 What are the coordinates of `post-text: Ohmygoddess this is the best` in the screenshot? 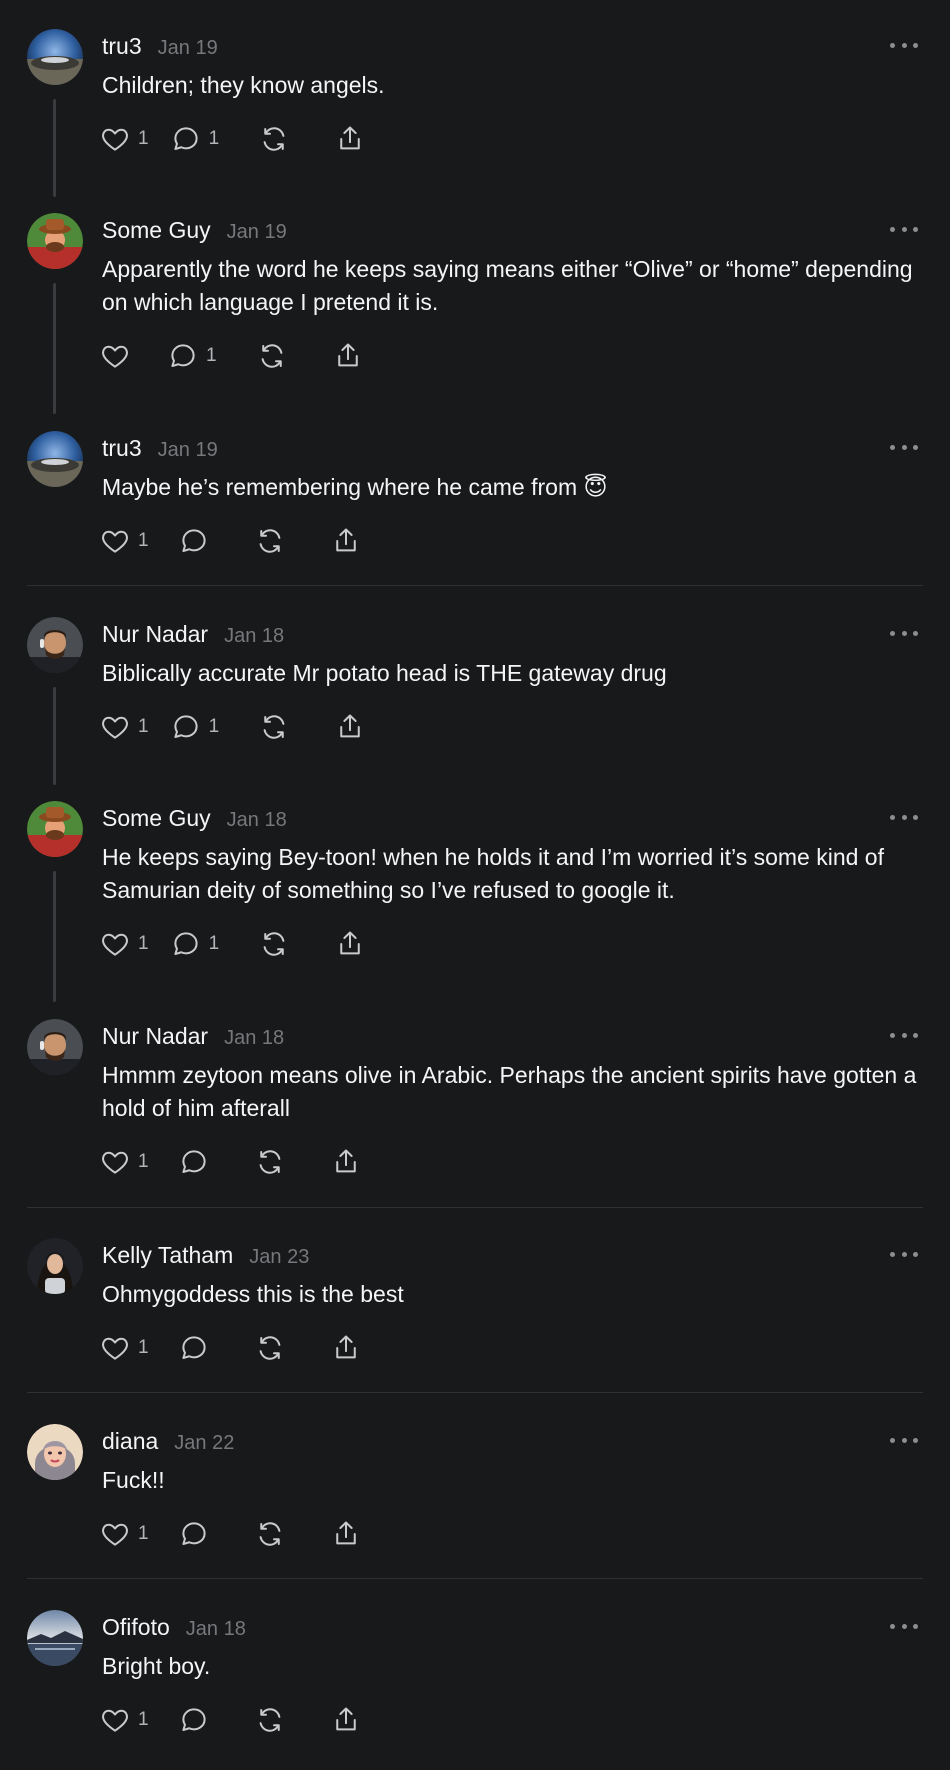 It's located at (253, 1294).